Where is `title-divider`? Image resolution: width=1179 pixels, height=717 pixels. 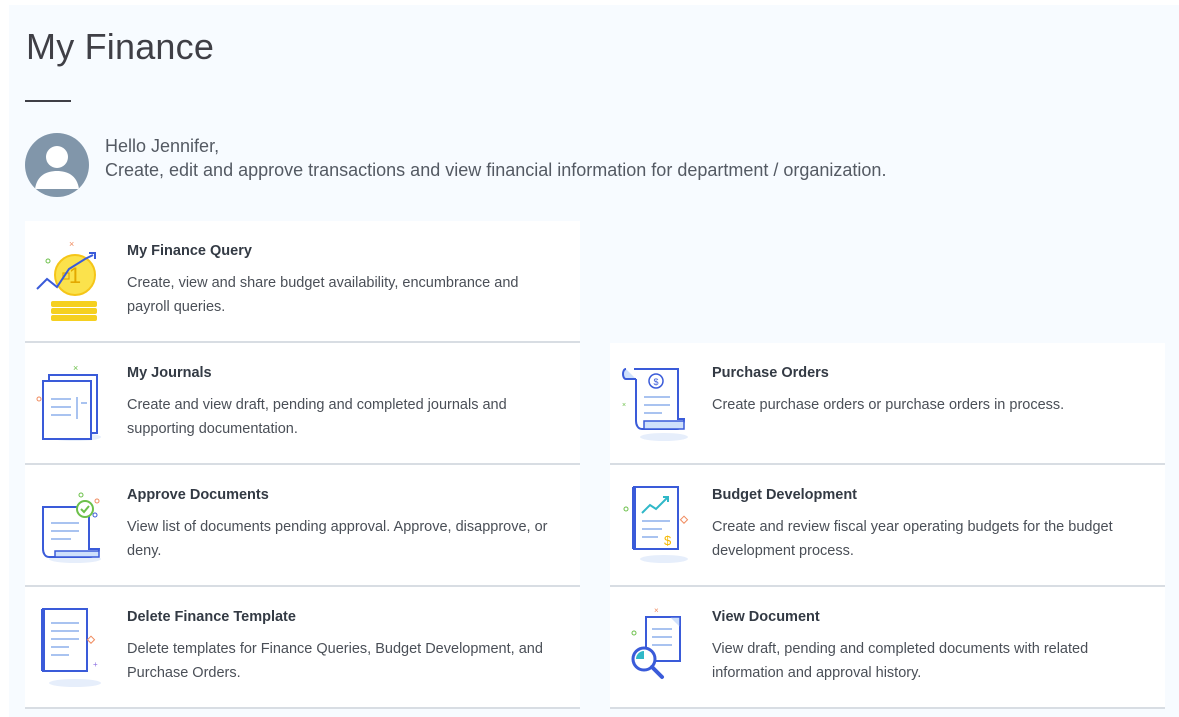
title-divider is located at coordinates (48, 101).